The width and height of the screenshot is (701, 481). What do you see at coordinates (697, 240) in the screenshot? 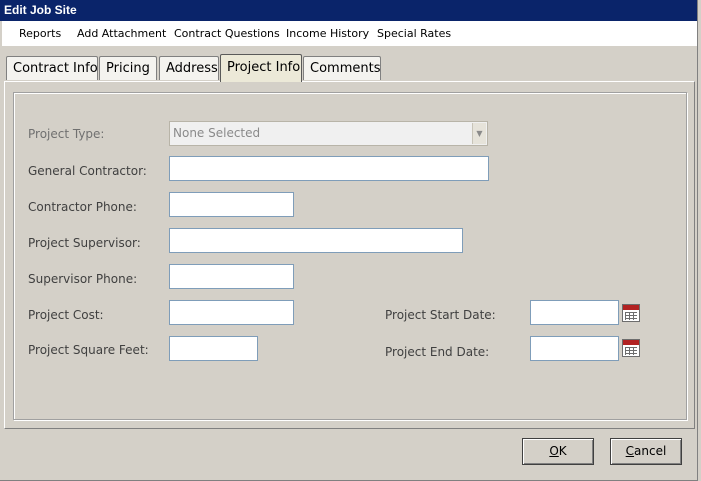
I see `window-right-edge` at bounding box center [697, 240].